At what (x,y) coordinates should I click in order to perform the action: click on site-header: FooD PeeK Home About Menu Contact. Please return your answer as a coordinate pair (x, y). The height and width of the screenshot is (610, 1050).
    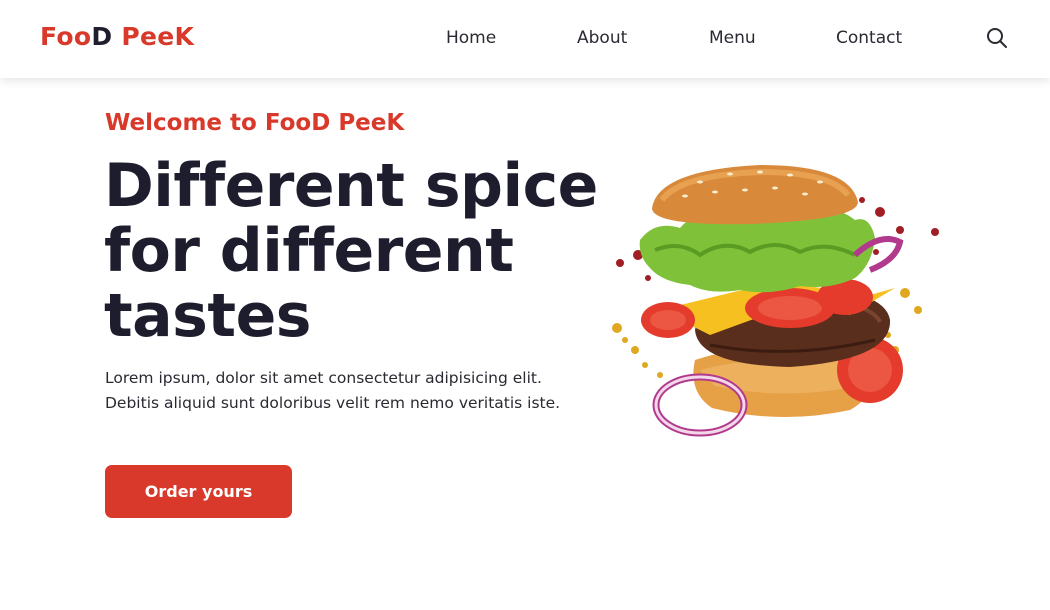
    Looking at the image, I should click on (525, 39).